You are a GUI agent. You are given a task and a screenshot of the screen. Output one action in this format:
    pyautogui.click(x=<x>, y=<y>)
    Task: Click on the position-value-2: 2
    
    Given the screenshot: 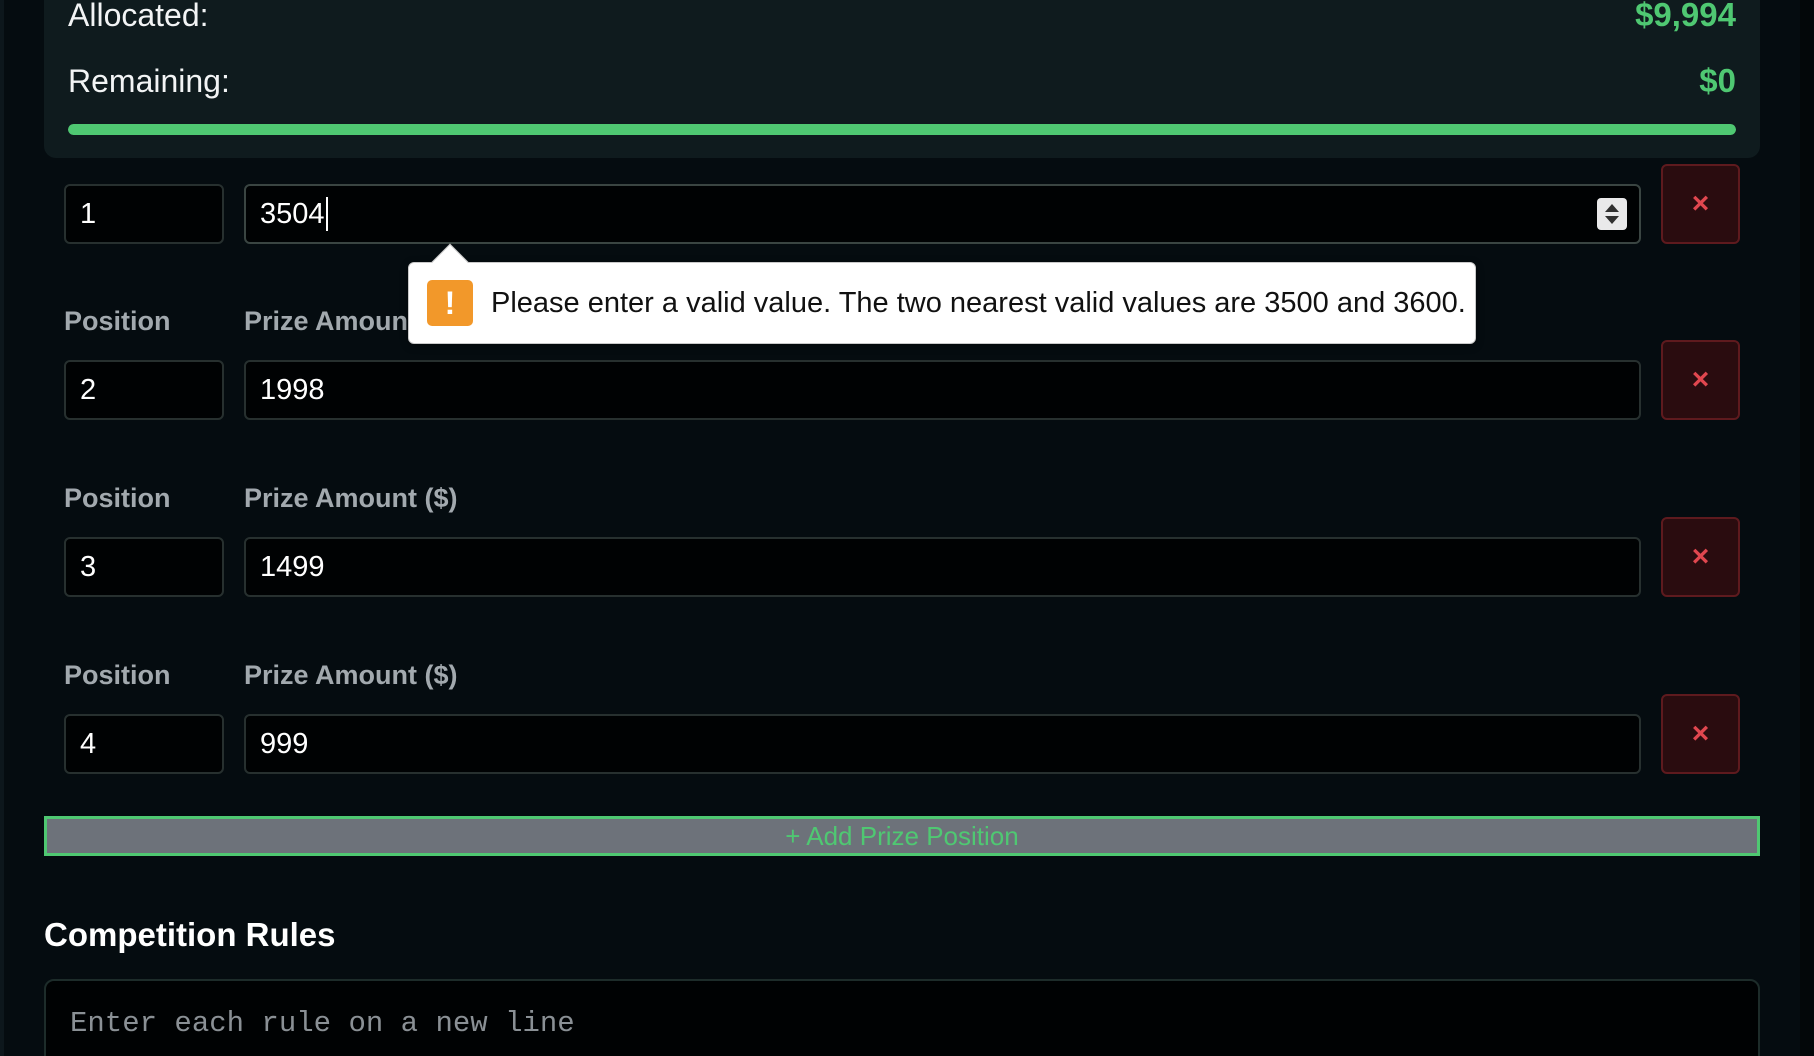 What is the action you would take?
    pyautogui.click(x=88, y=389)
    